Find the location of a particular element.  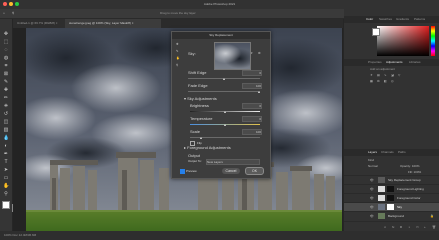

zoom-icon: ⚲ is located at coordinates (6, 194).